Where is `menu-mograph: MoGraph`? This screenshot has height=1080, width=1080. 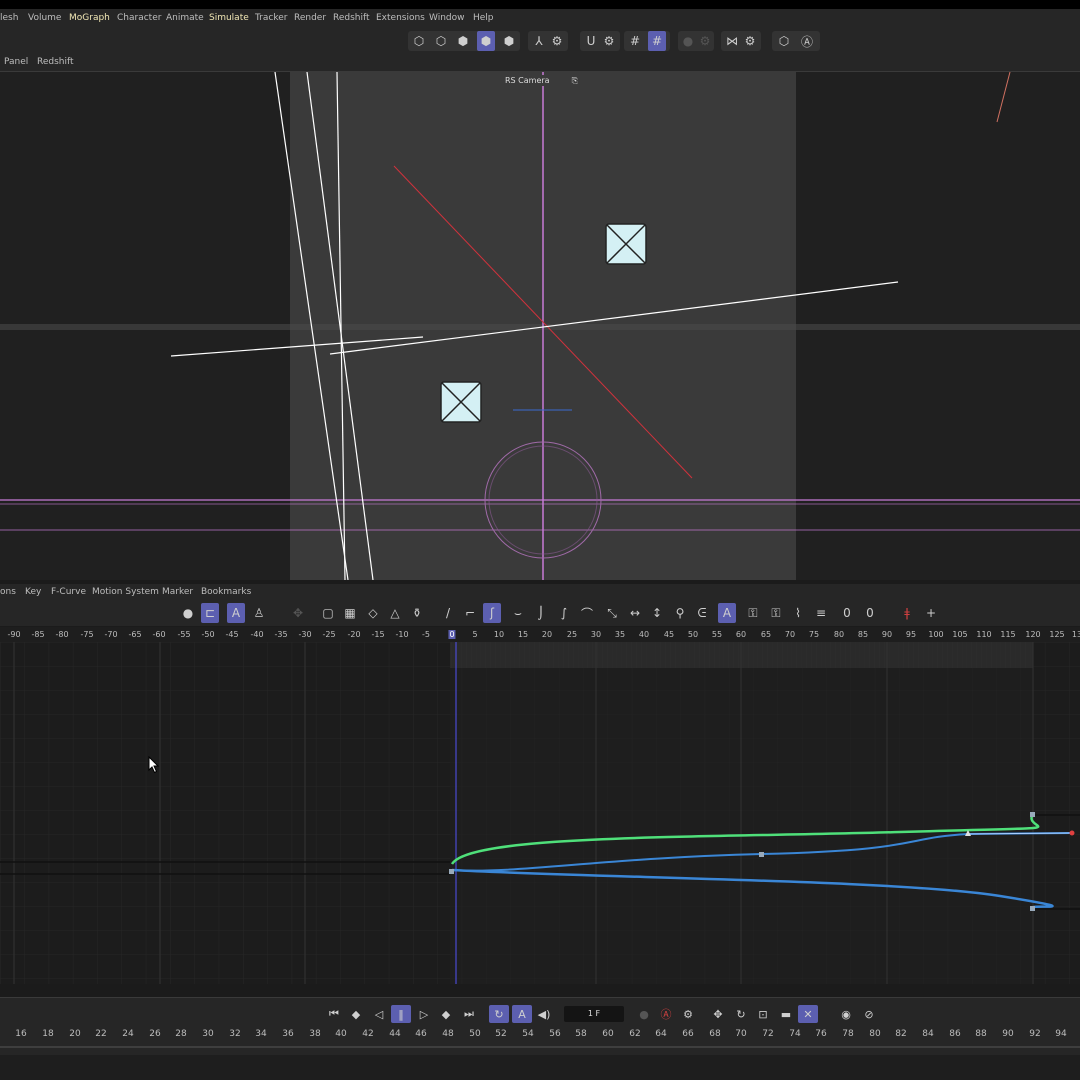 menu-mograph: MoGraph is located at coordinates (89, 18).